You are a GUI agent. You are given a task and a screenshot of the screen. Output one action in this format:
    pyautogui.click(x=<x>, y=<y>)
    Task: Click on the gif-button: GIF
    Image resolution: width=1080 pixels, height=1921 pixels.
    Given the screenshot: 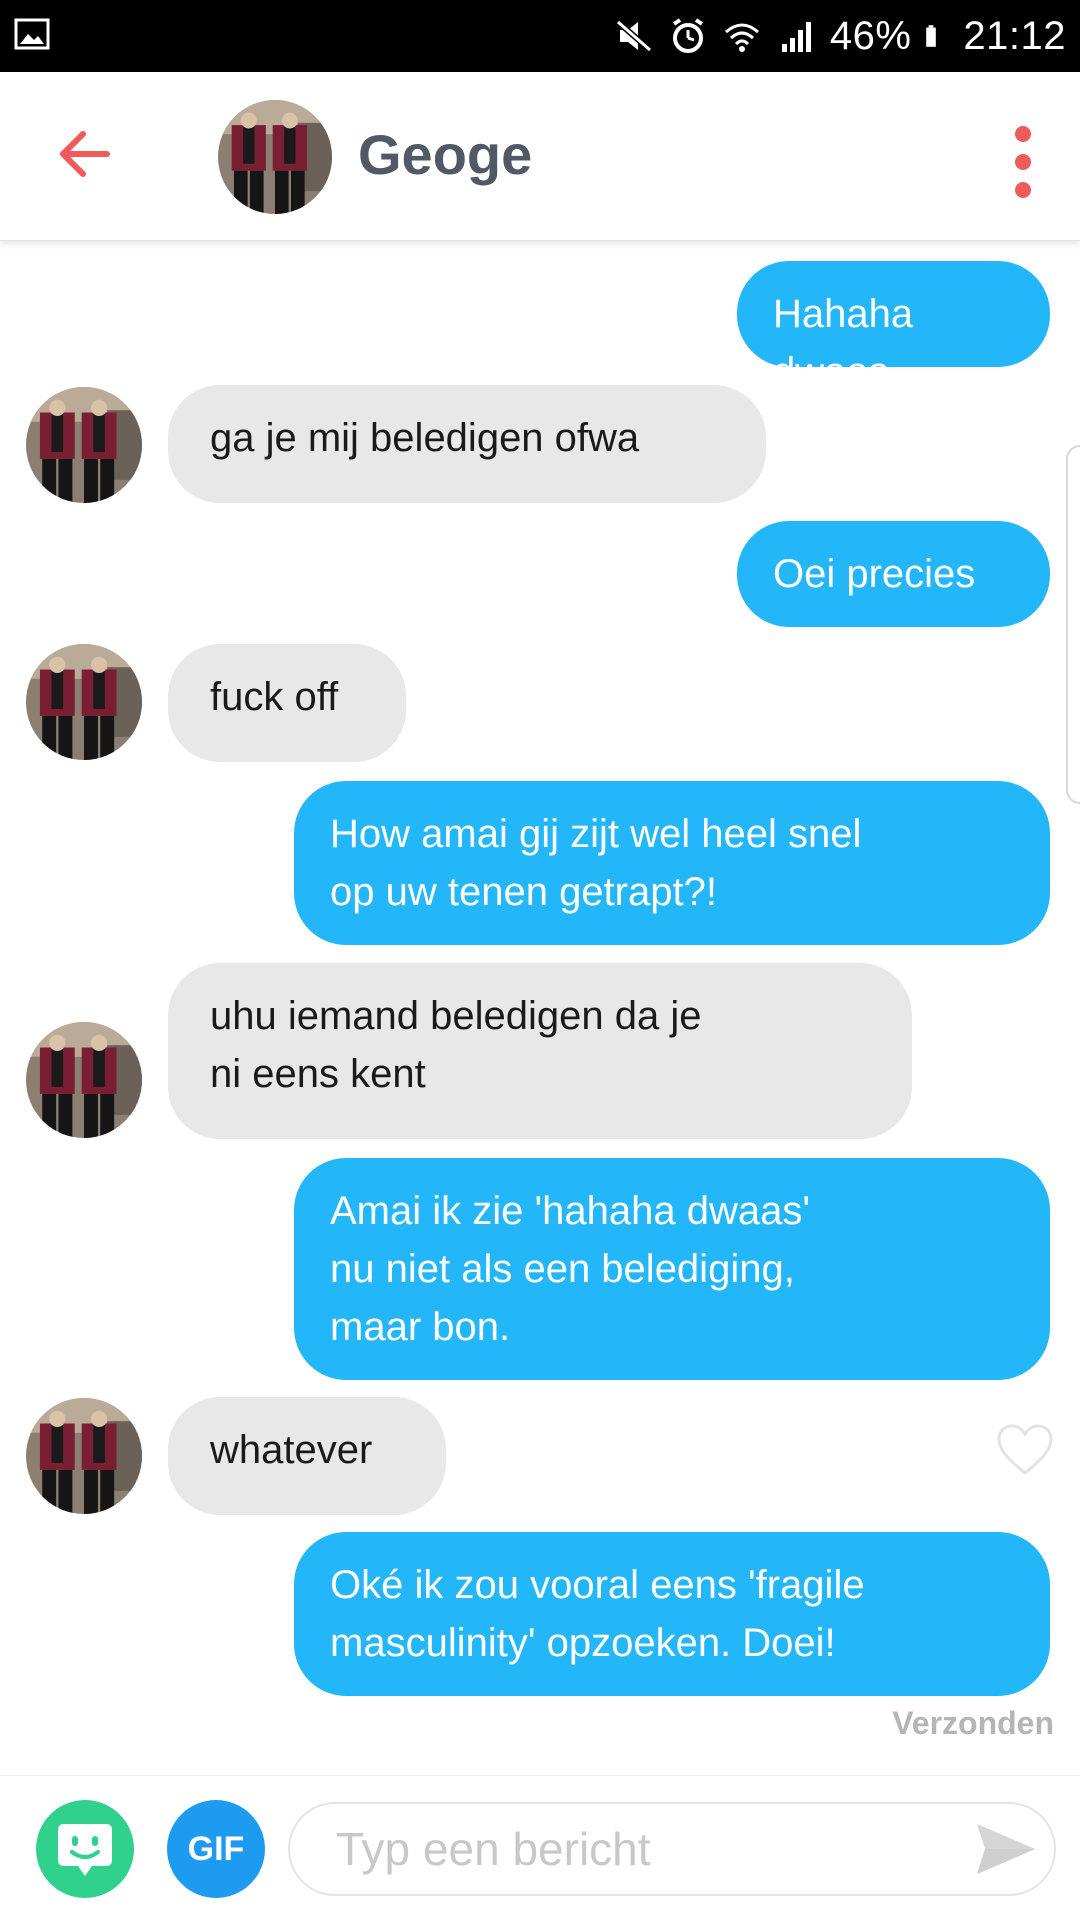 What is the action you would take?
    pyautogui.click(x=216, y=1849)
    